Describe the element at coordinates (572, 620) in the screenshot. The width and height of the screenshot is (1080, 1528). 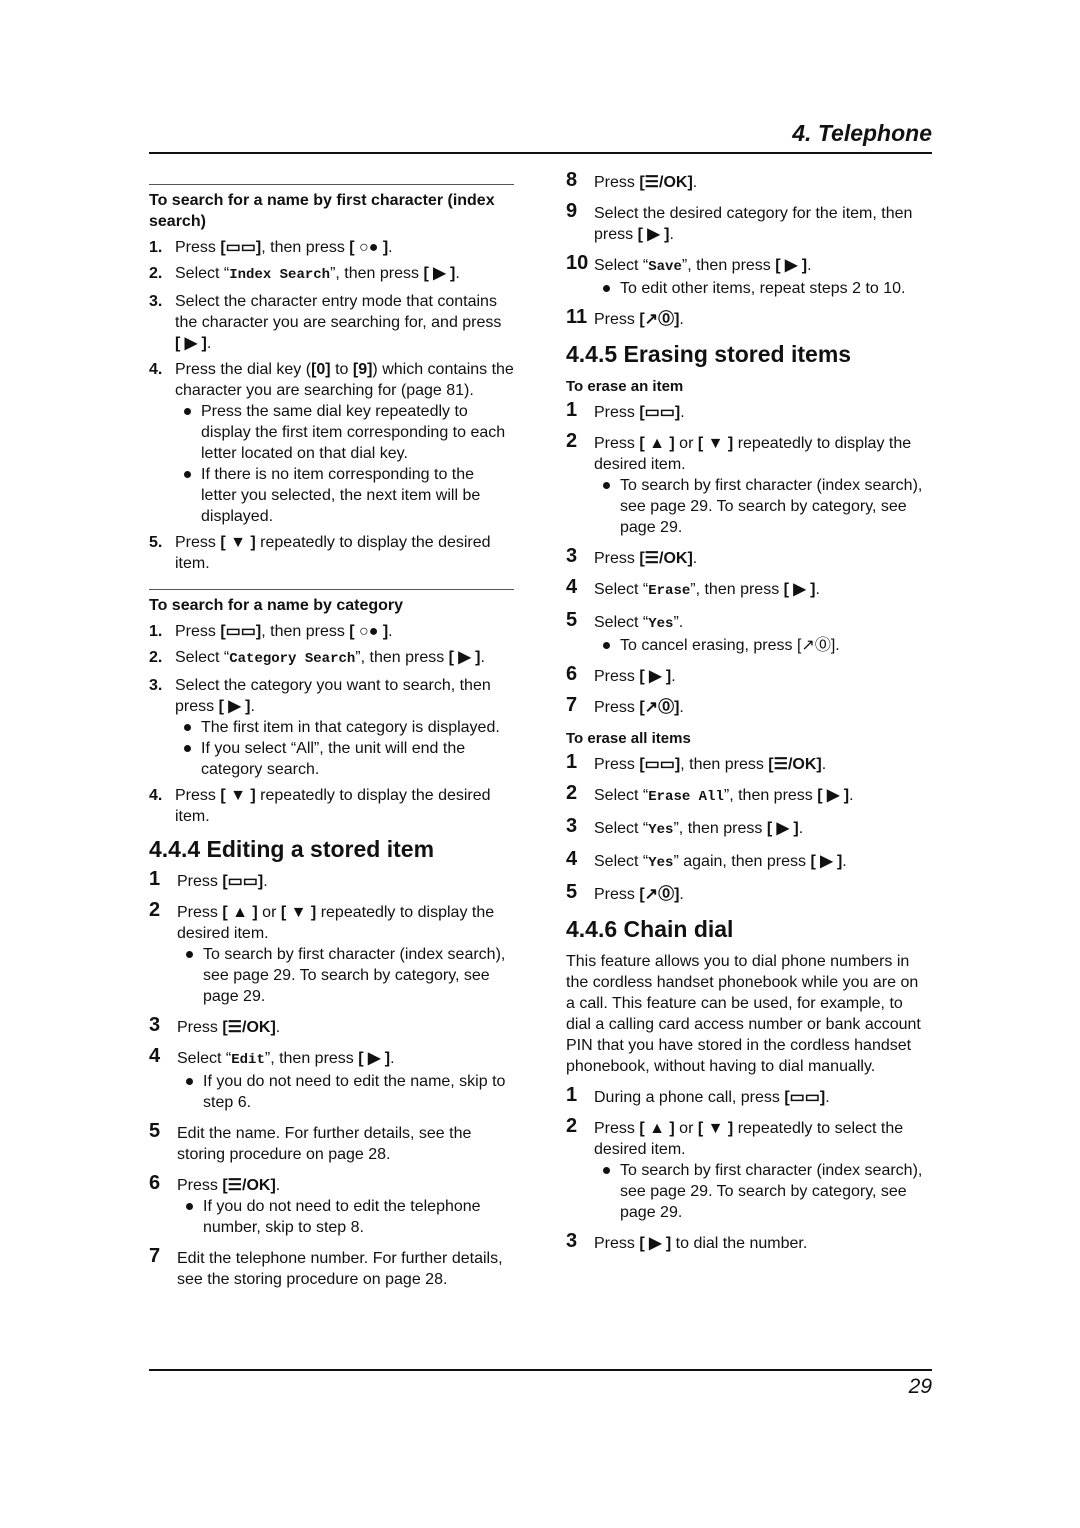
I see `step-number: 5` at that location.